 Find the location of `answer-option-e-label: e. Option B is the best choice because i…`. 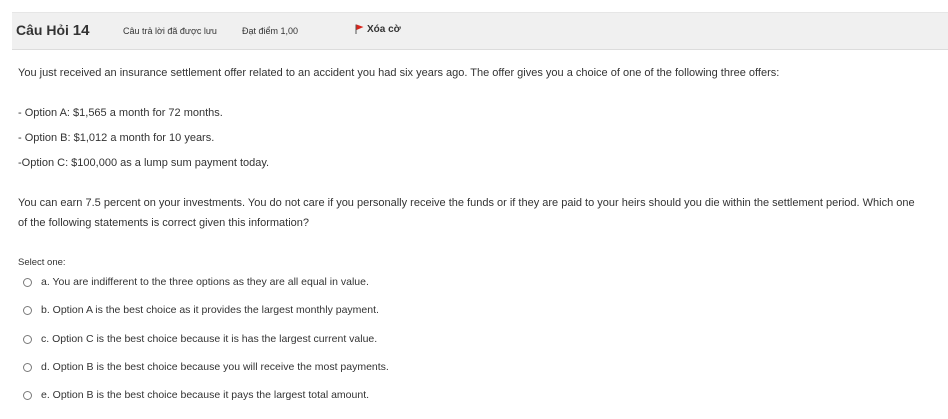

answer-option-e-label: e. Option B is the best choice because i… is located at coordinates (205, 395).